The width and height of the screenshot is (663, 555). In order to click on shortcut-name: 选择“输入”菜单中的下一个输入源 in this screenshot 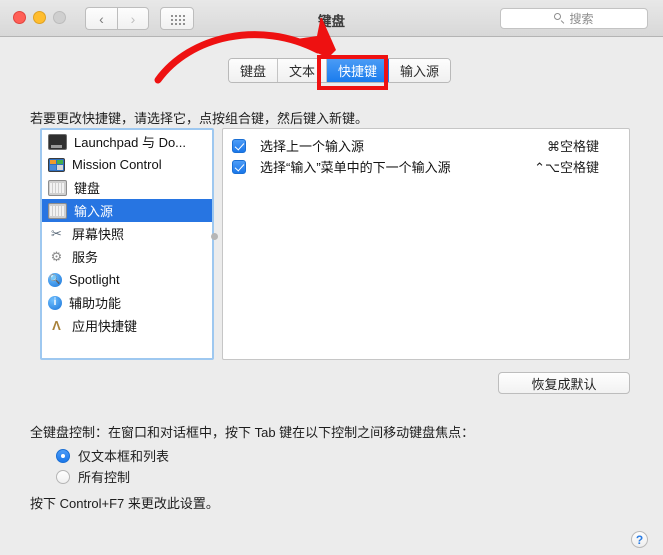, I will do `click(355, 167)`.